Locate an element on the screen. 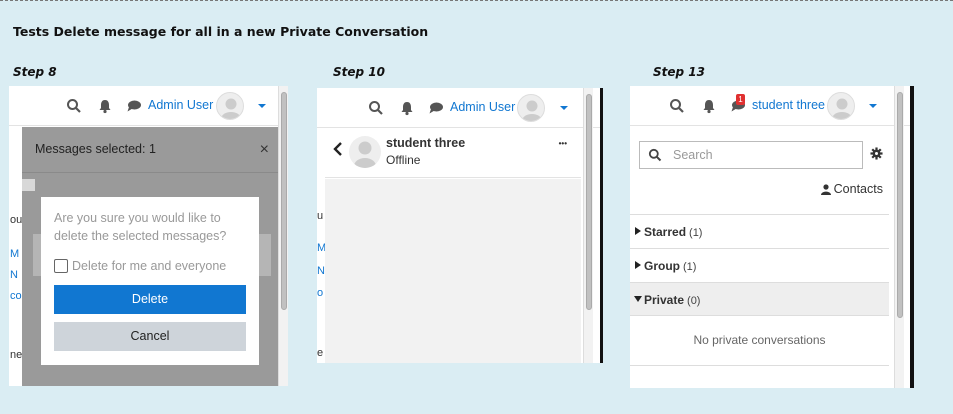  delete-for-everyone-label: Delete for me and everyone is located at coordinates (149, 266).